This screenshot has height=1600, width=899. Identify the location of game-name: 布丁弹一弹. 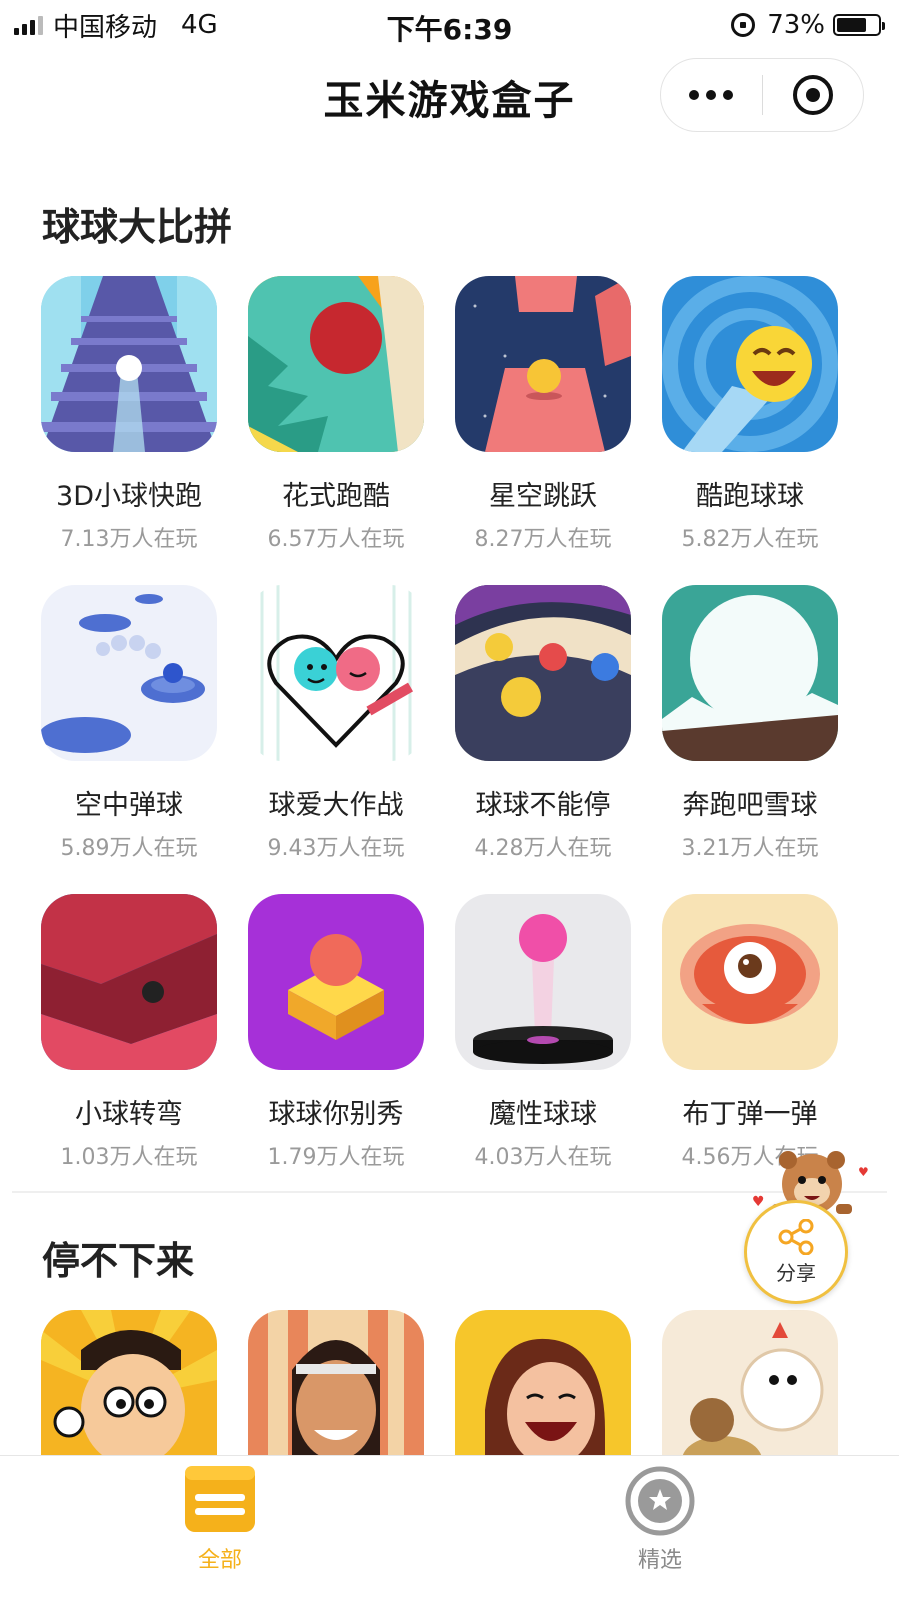
(750, 1114).